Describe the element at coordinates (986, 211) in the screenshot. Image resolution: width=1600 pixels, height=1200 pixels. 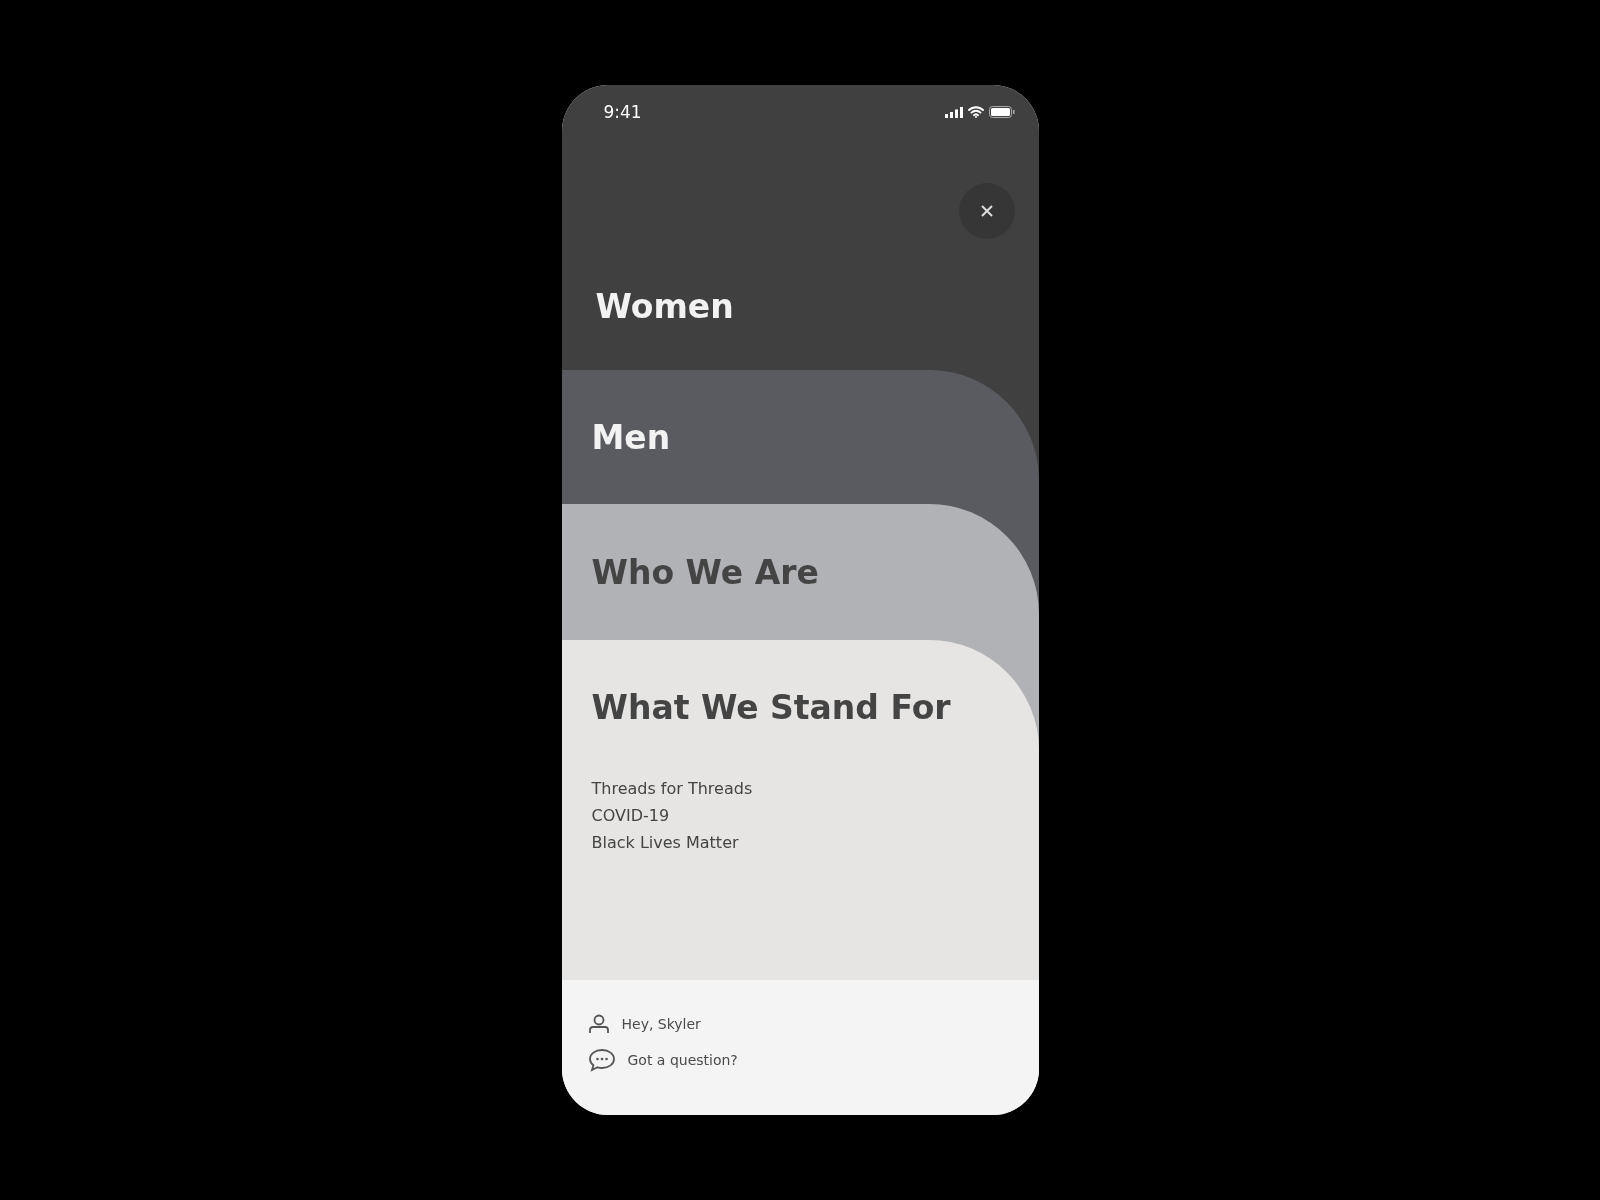
I see `close-icon` at that location.